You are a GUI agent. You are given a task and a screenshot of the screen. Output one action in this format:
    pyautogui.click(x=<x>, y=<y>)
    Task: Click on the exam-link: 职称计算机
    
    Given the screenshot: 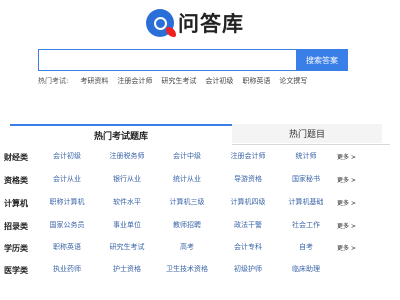 What is the action you would take?
    pyautogui.click(x=67, y=203)
    